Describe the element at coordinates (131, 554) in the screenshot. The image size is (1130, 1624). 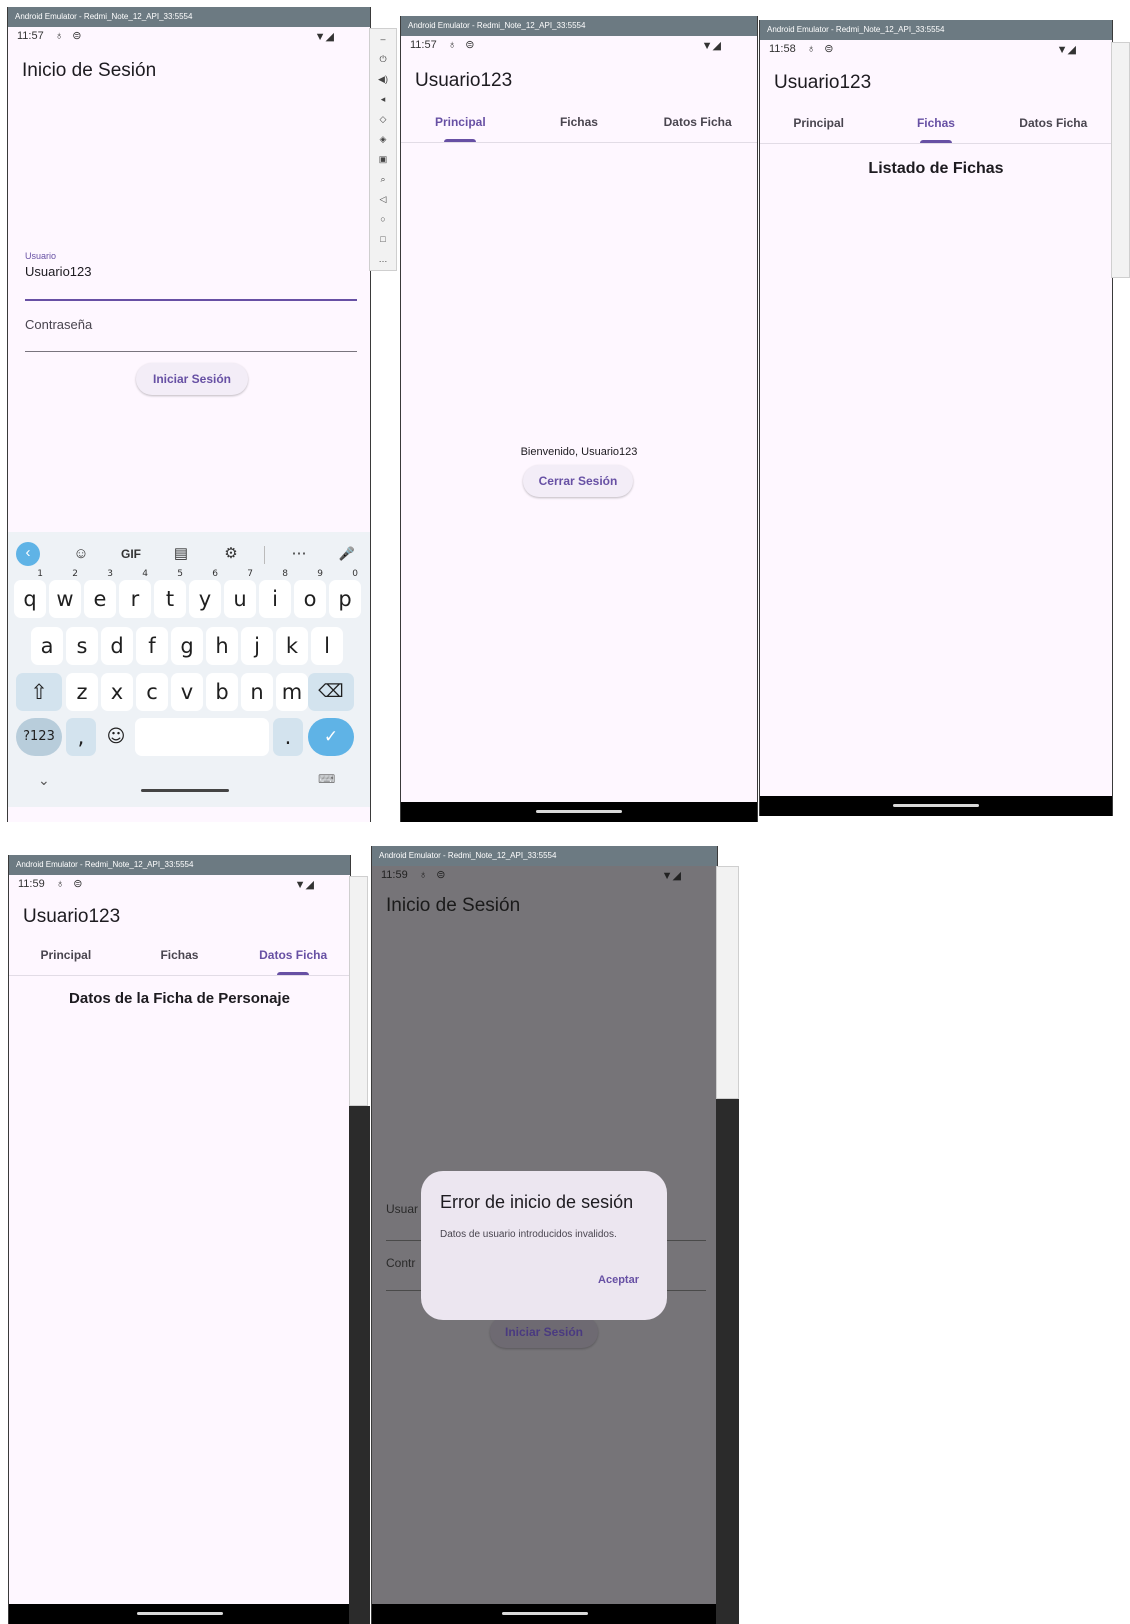
I see `gif-button: GIF` at that location.